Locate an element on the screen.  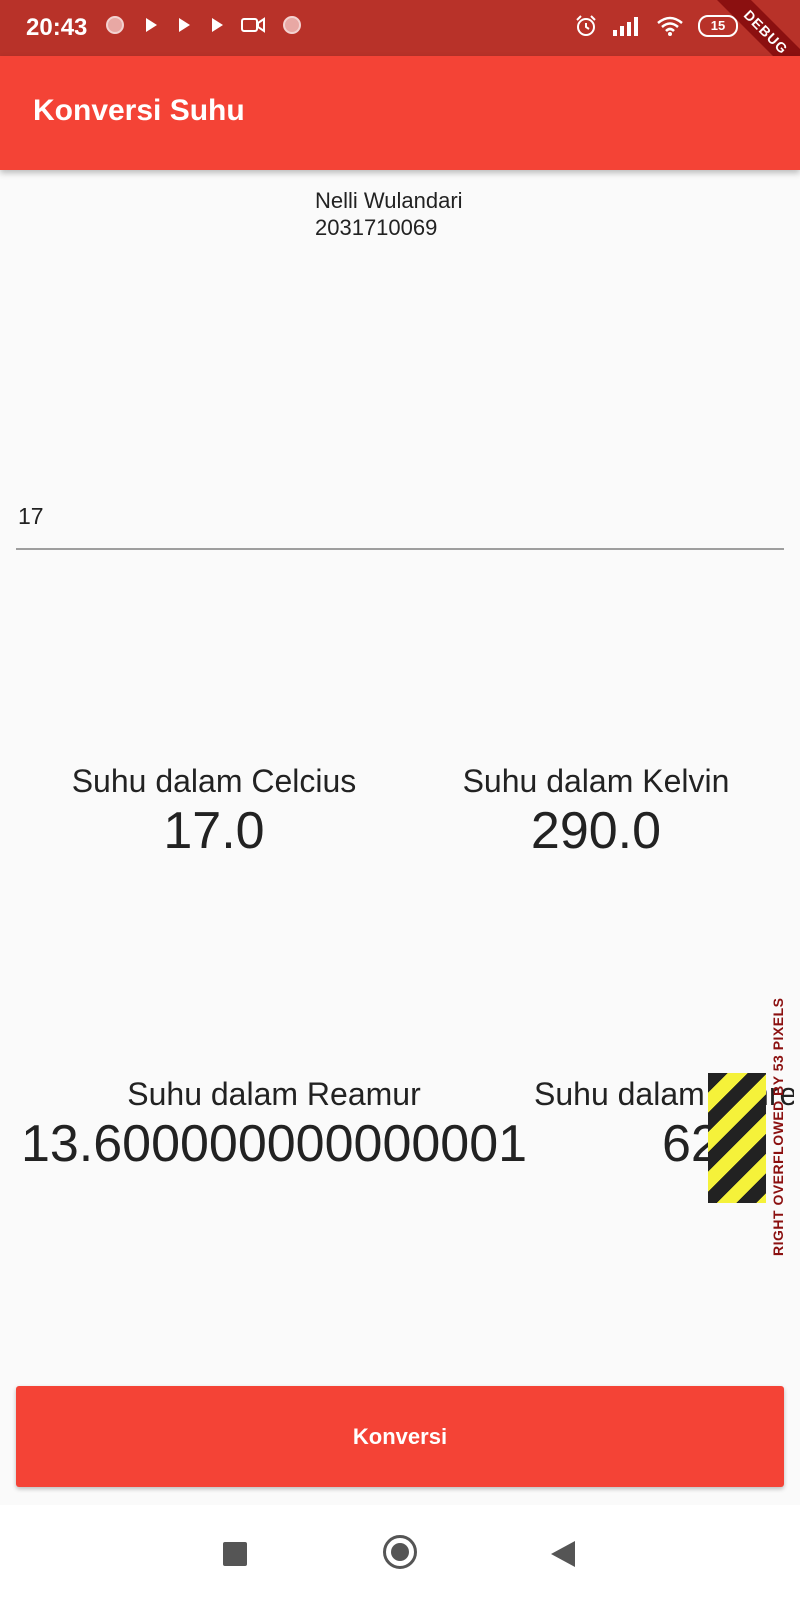
page-title: Konversi Suhu is located at coordinates (139, 110).